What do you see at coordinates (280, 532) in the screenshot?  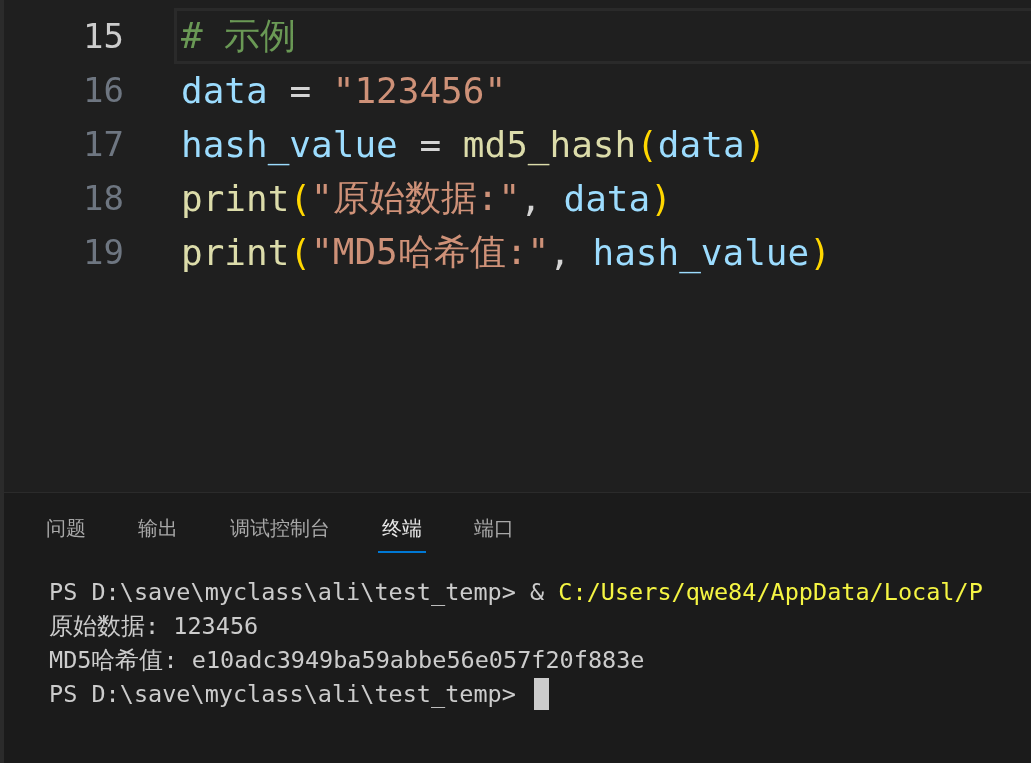 I see `panel-tab: 调试控制台` at bounding box center [280, 532].